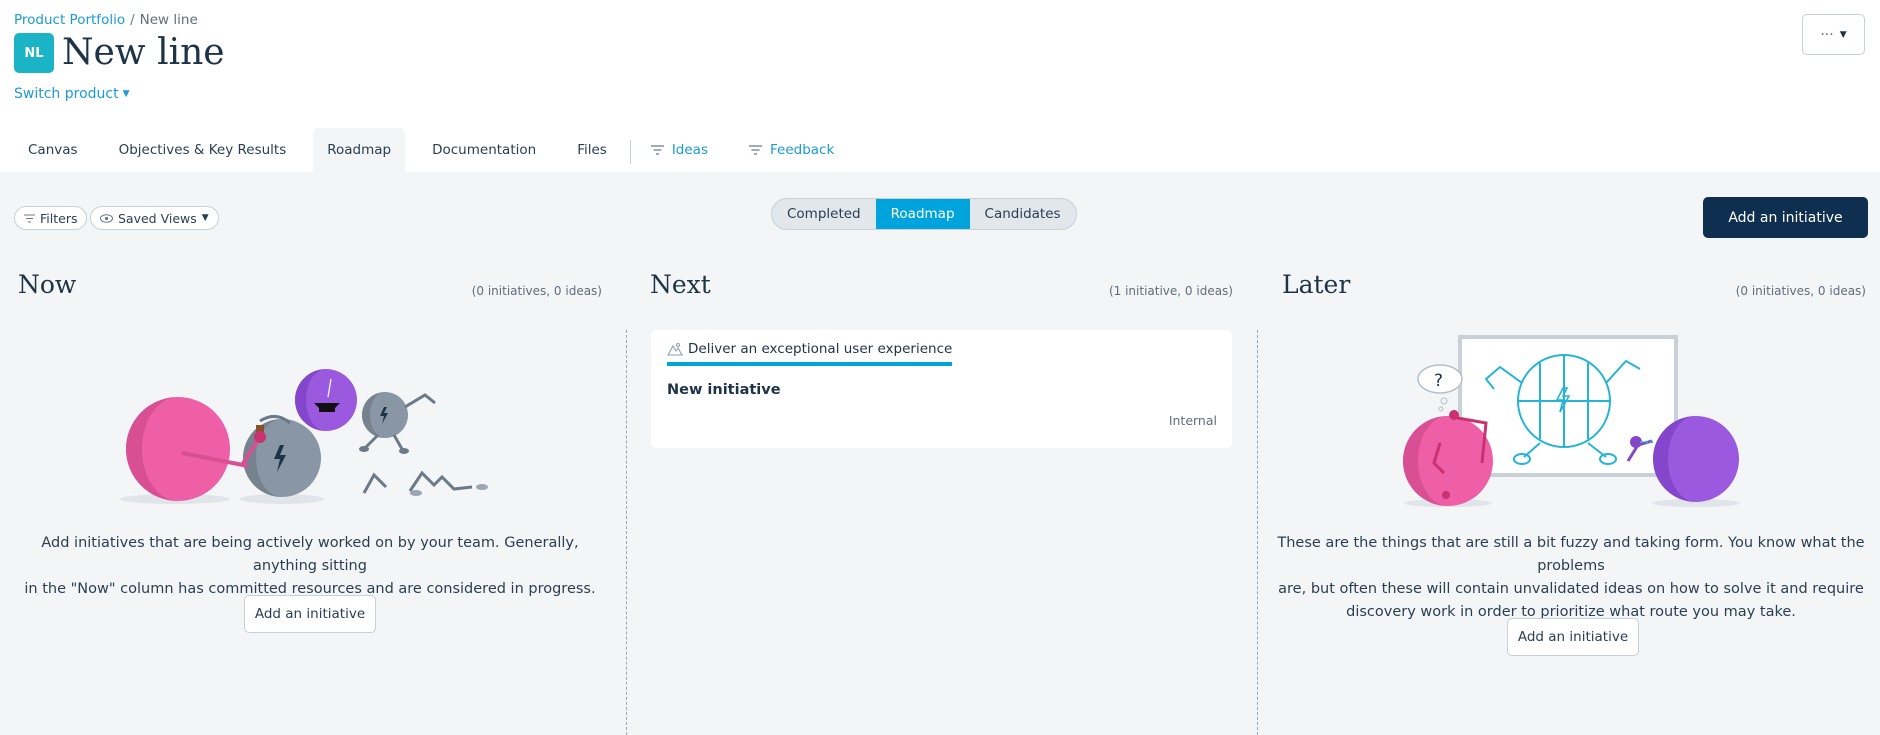  What do you see at coordinates (66, 94) in the screenshot?
I see `switch-product-label: Switch product` at bounding box center [66, 94].